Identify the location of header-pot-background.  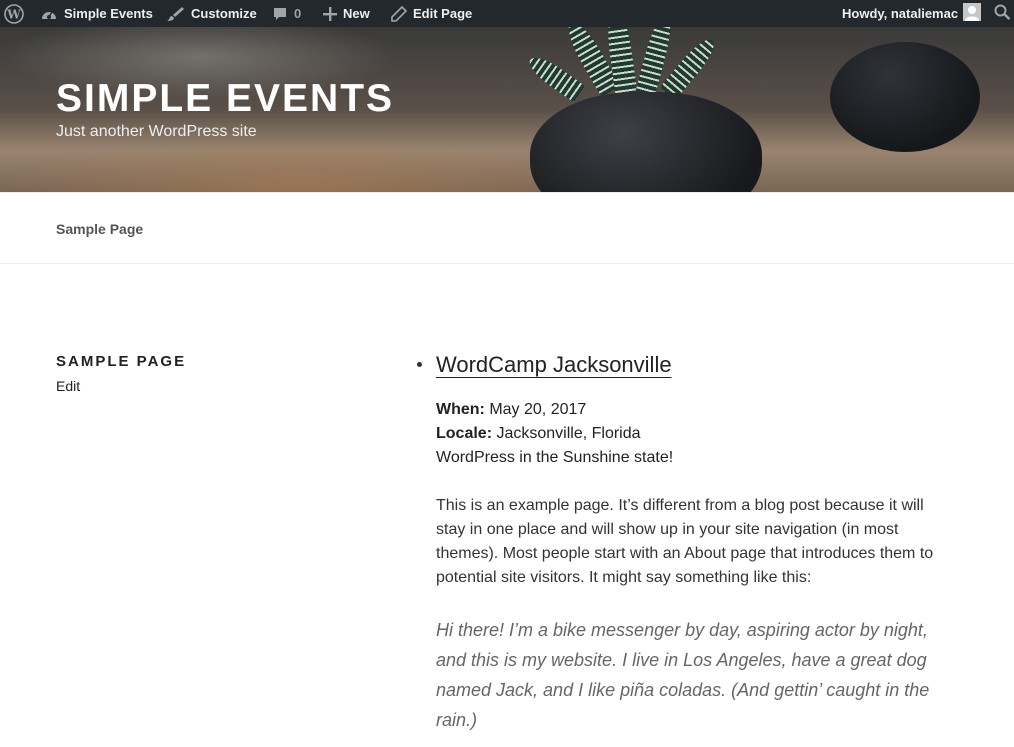
(905, 97).